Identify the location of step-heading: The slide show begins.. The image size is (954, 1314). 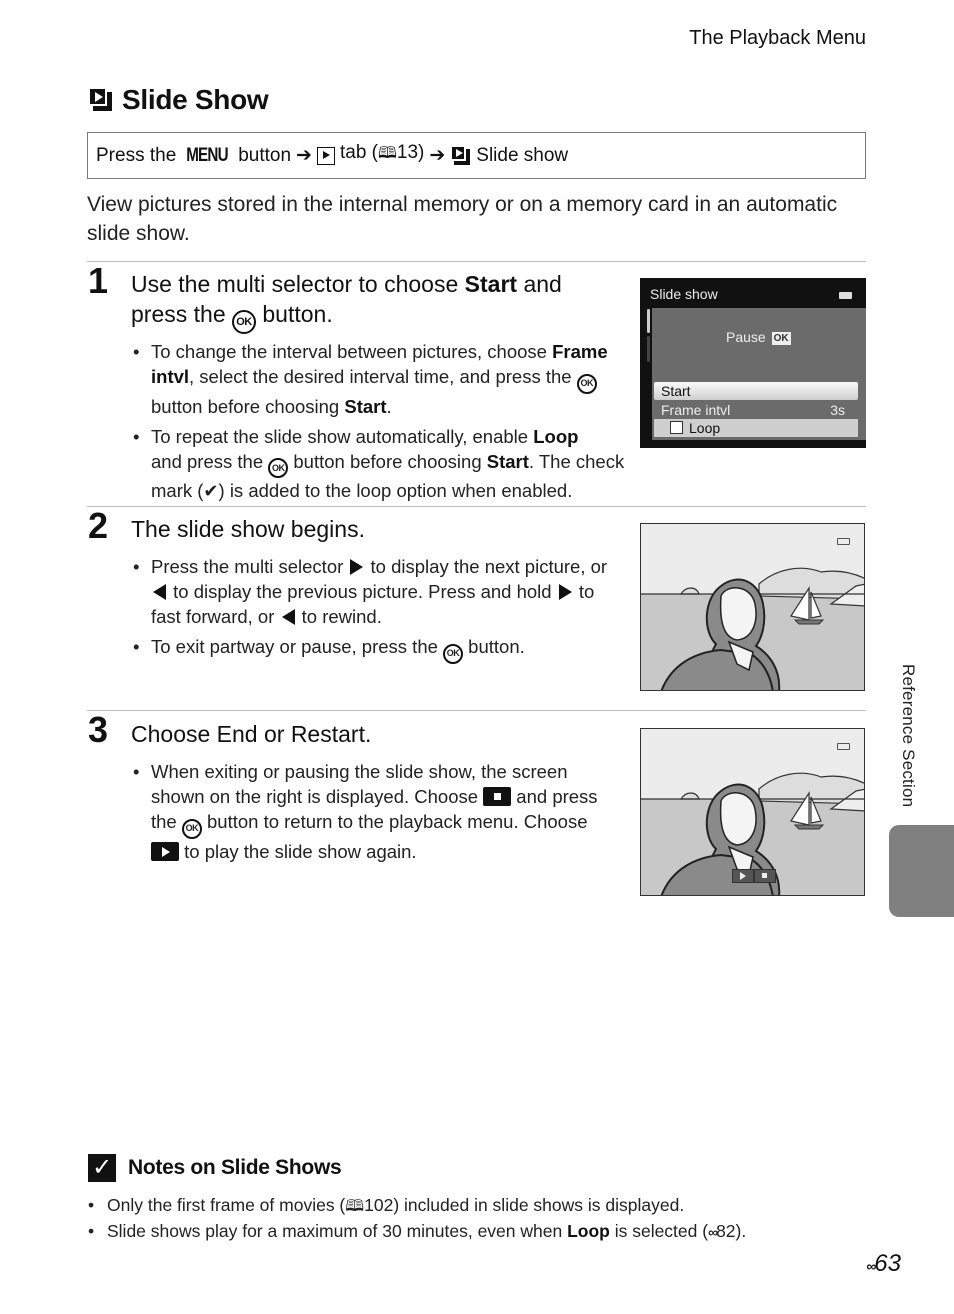
(248, 529).